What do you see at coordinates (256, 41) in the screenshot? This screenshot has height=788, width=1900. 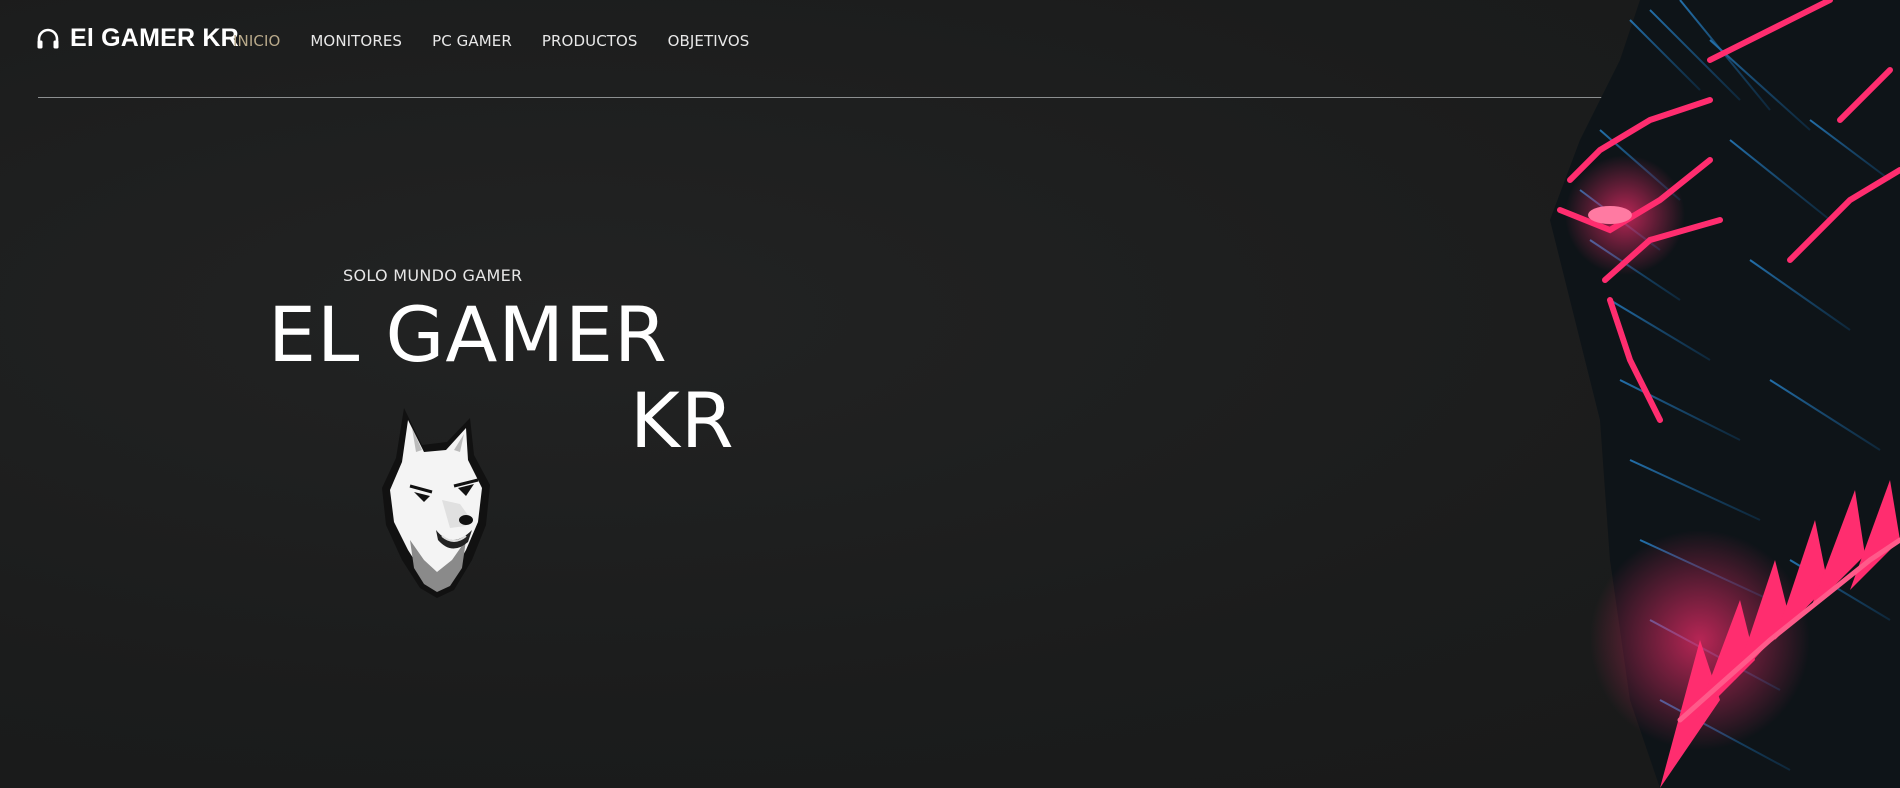 I see `nav-item-inicio: INICIO` at bounding box center [256, 41].